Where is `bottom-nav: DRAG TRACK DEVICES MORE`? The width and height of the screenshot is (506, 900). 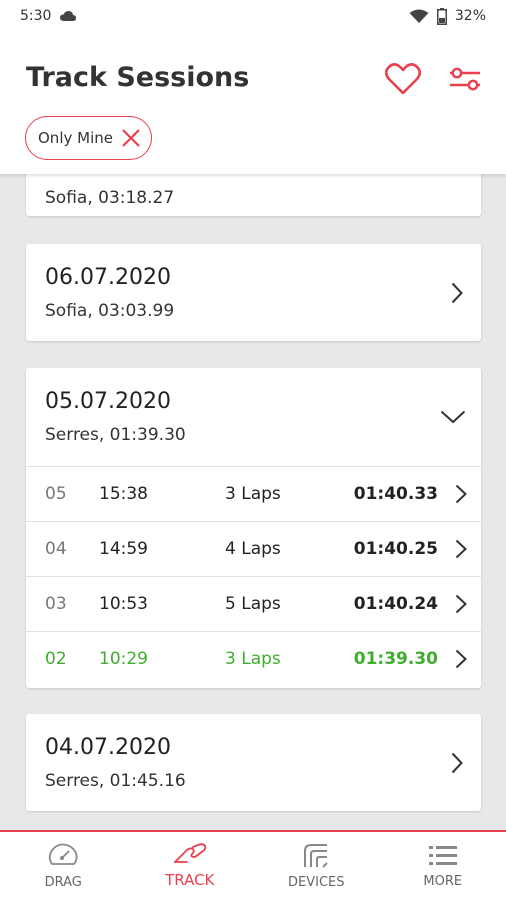
bottom-nav: DRAG TRACK DEVICES MORE is located at coordinates (253, 865).